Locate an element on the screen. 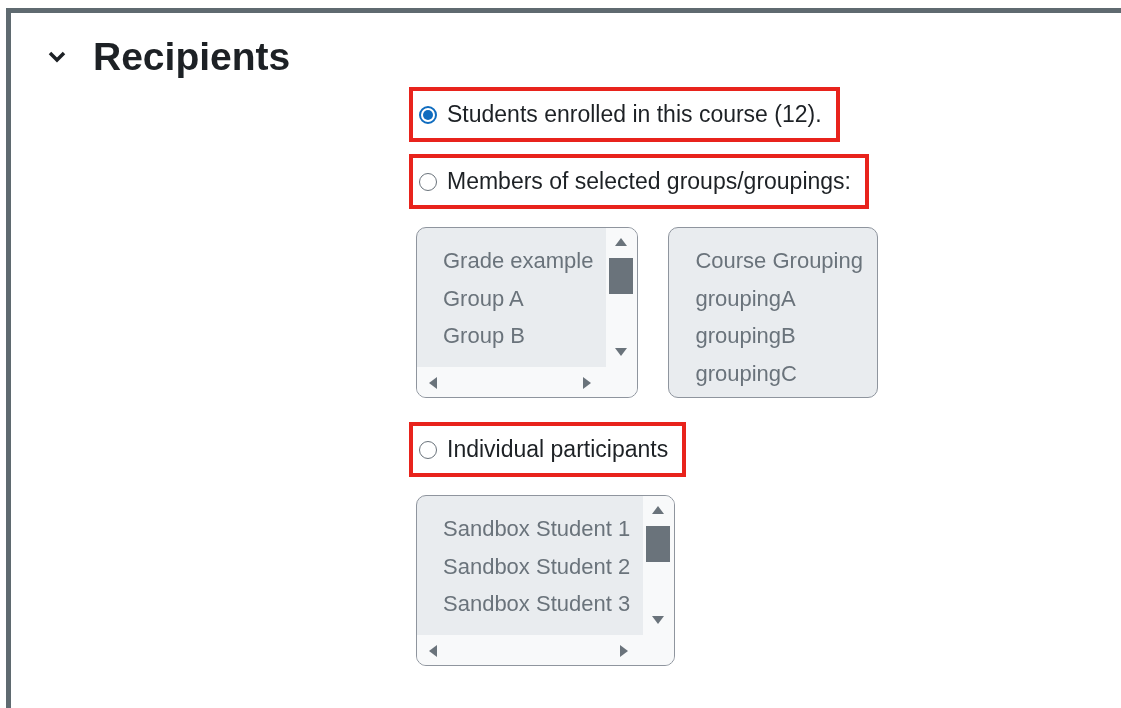 The width and height of the screenshot is (1121, 708). radio-option: Members of selected groups/groupings: is located at coordinates (639, 181).